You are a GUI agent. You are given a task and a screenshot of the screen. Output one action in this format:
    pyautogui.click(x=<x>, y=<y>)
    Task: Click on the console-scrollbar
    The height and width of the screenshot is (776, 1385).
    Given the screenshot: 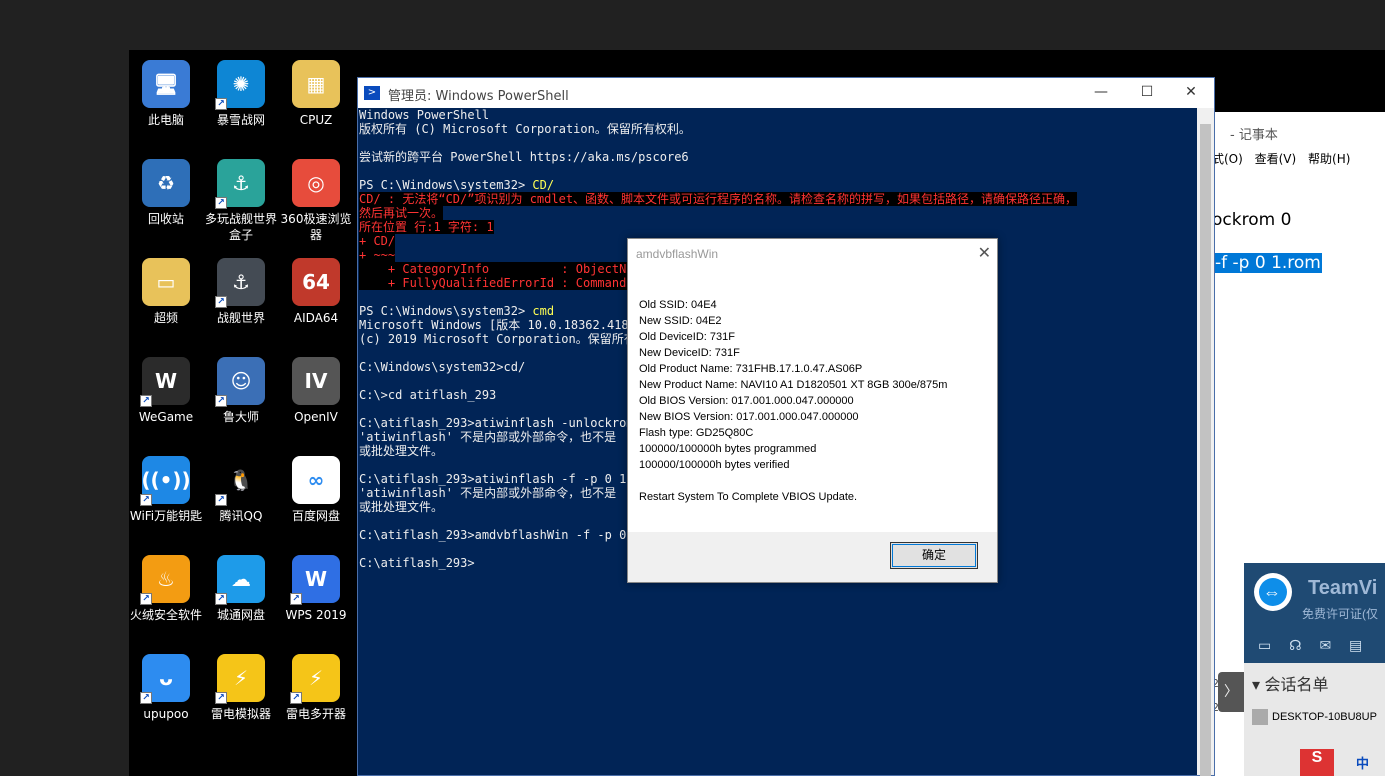 What is the action you would take?
    pyautogui.click(x=1205, y=442)
    